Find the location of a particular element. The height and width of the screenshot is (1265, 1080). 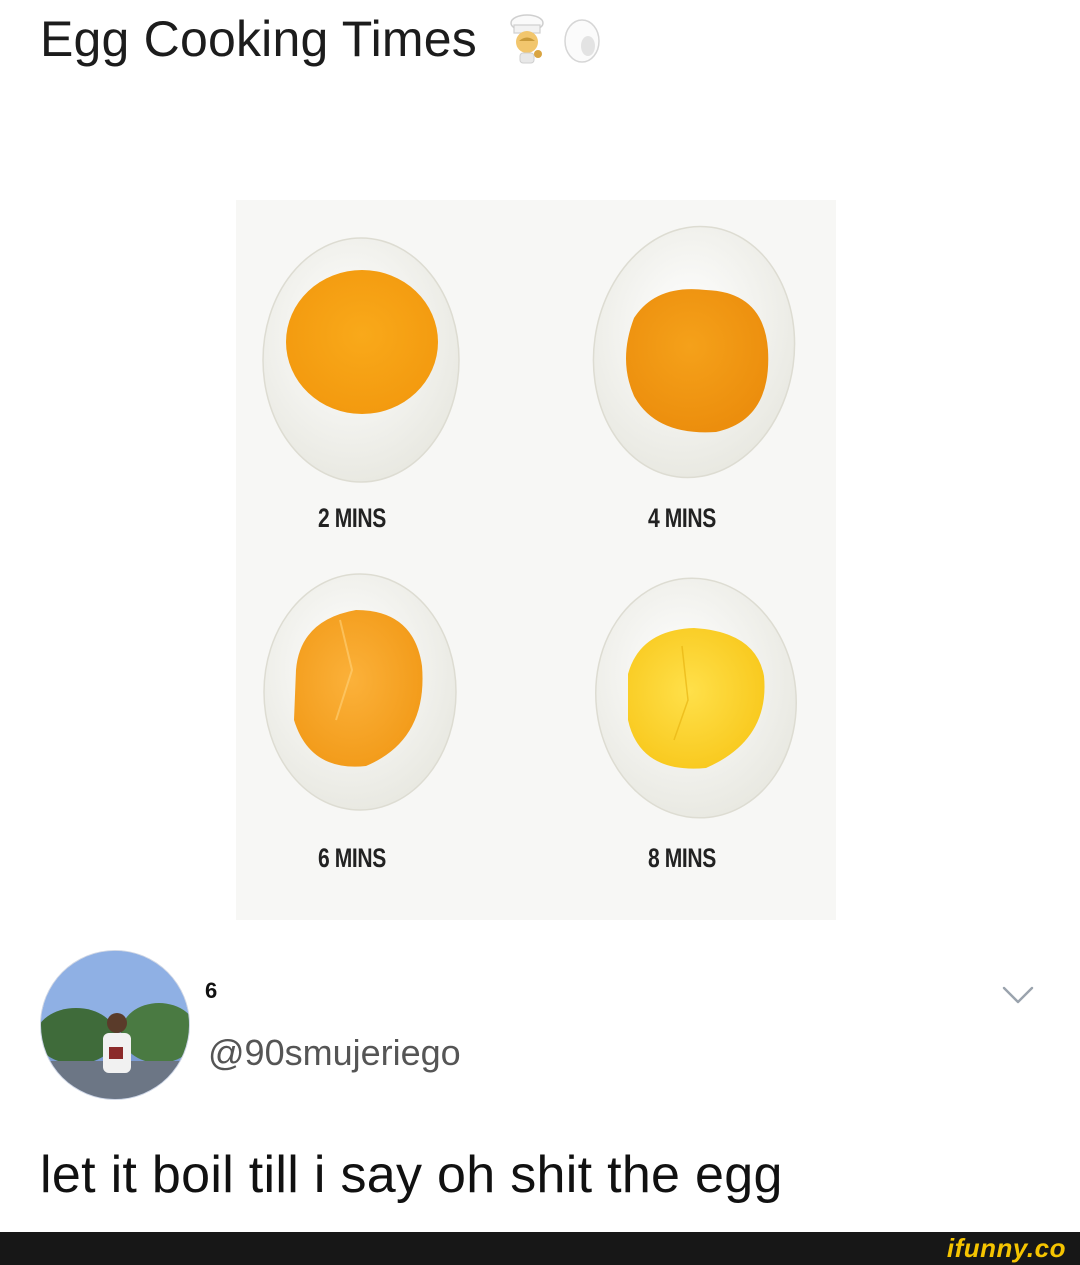

avatar is located at coordinates (115, 1025).